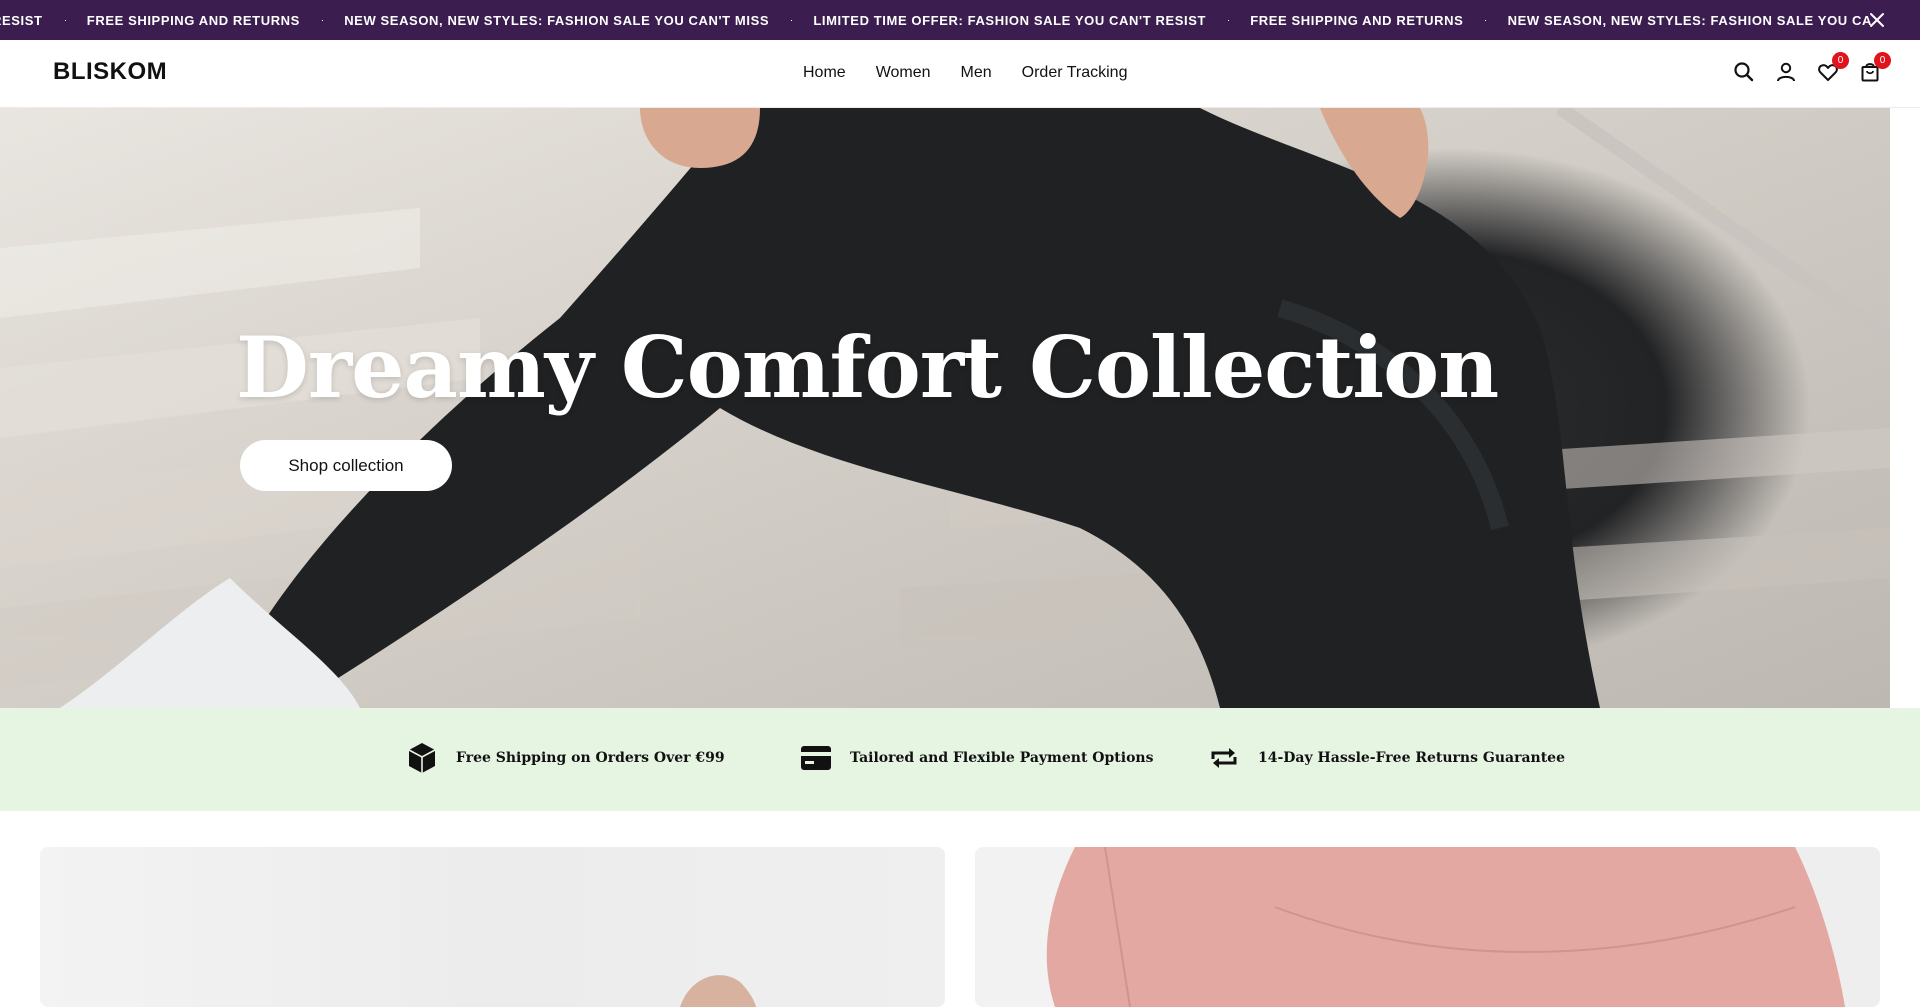 This screenshot has height=1007, width=1920. What do you see at coordinates (1877, 20) in the screenshot?
I see `close-icon` at bounding box center [1877, 20].